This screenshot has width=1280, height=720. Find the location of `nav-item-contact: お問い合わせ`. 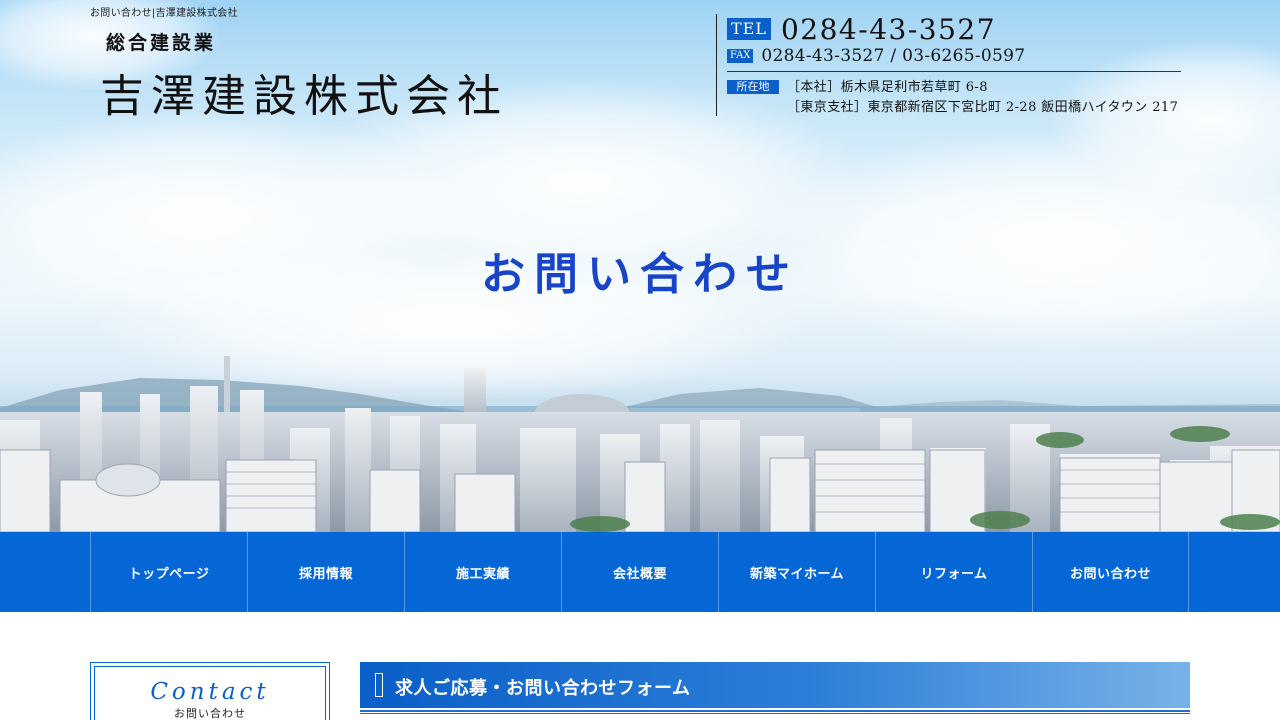

nav-item-contact: お問い合わせ is located at coordinates (1110, 572).